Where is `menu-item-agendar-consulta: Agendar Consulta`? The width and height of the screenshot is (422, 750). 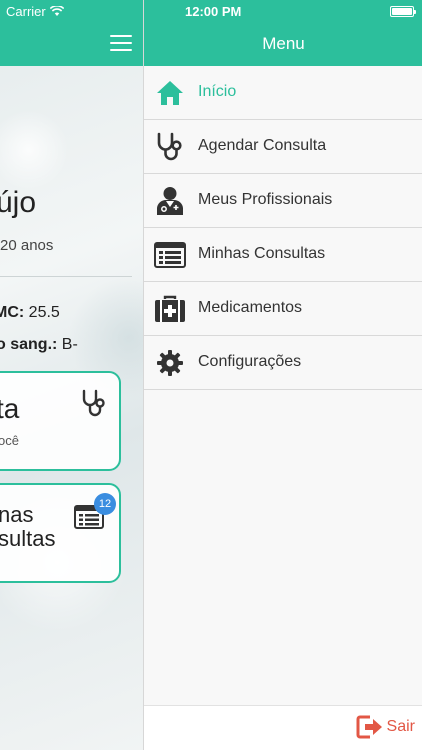 menu-item-agendar-consulta: Agendar Consulta is located at coordinates (283, 147).